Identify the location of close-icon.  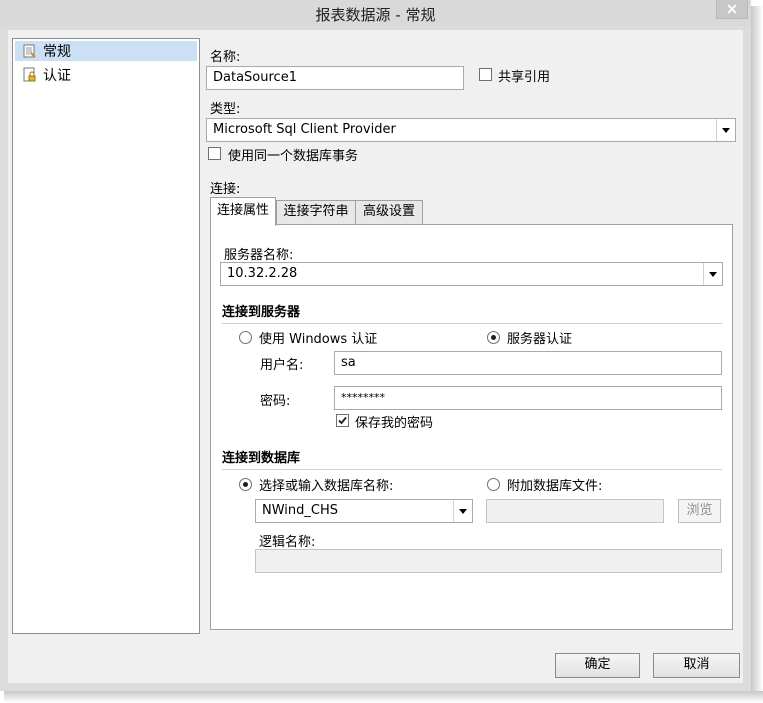
(732, 9).